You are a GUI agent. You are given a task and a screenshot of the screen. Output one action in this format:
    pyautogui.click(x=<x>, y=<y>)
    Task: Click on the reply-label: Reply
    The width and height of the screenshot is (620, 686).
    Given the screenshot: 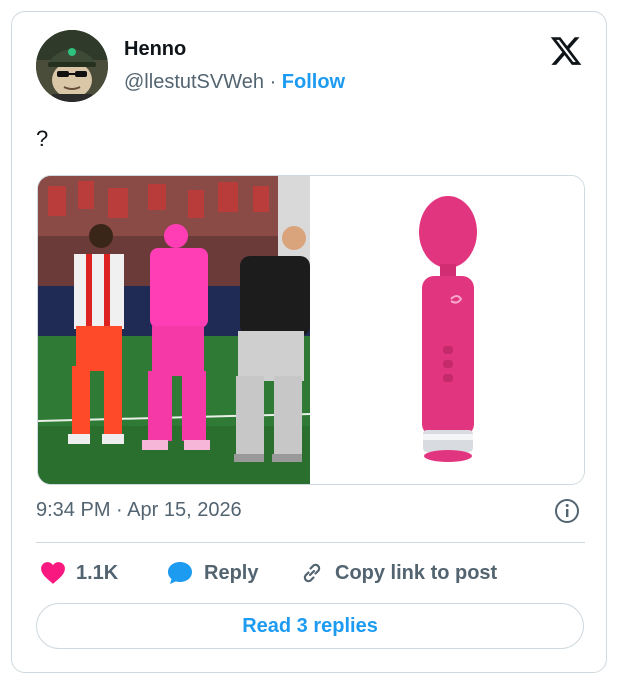 What is the action you would take?
    pyautogui.click(x=231, y=572)
    